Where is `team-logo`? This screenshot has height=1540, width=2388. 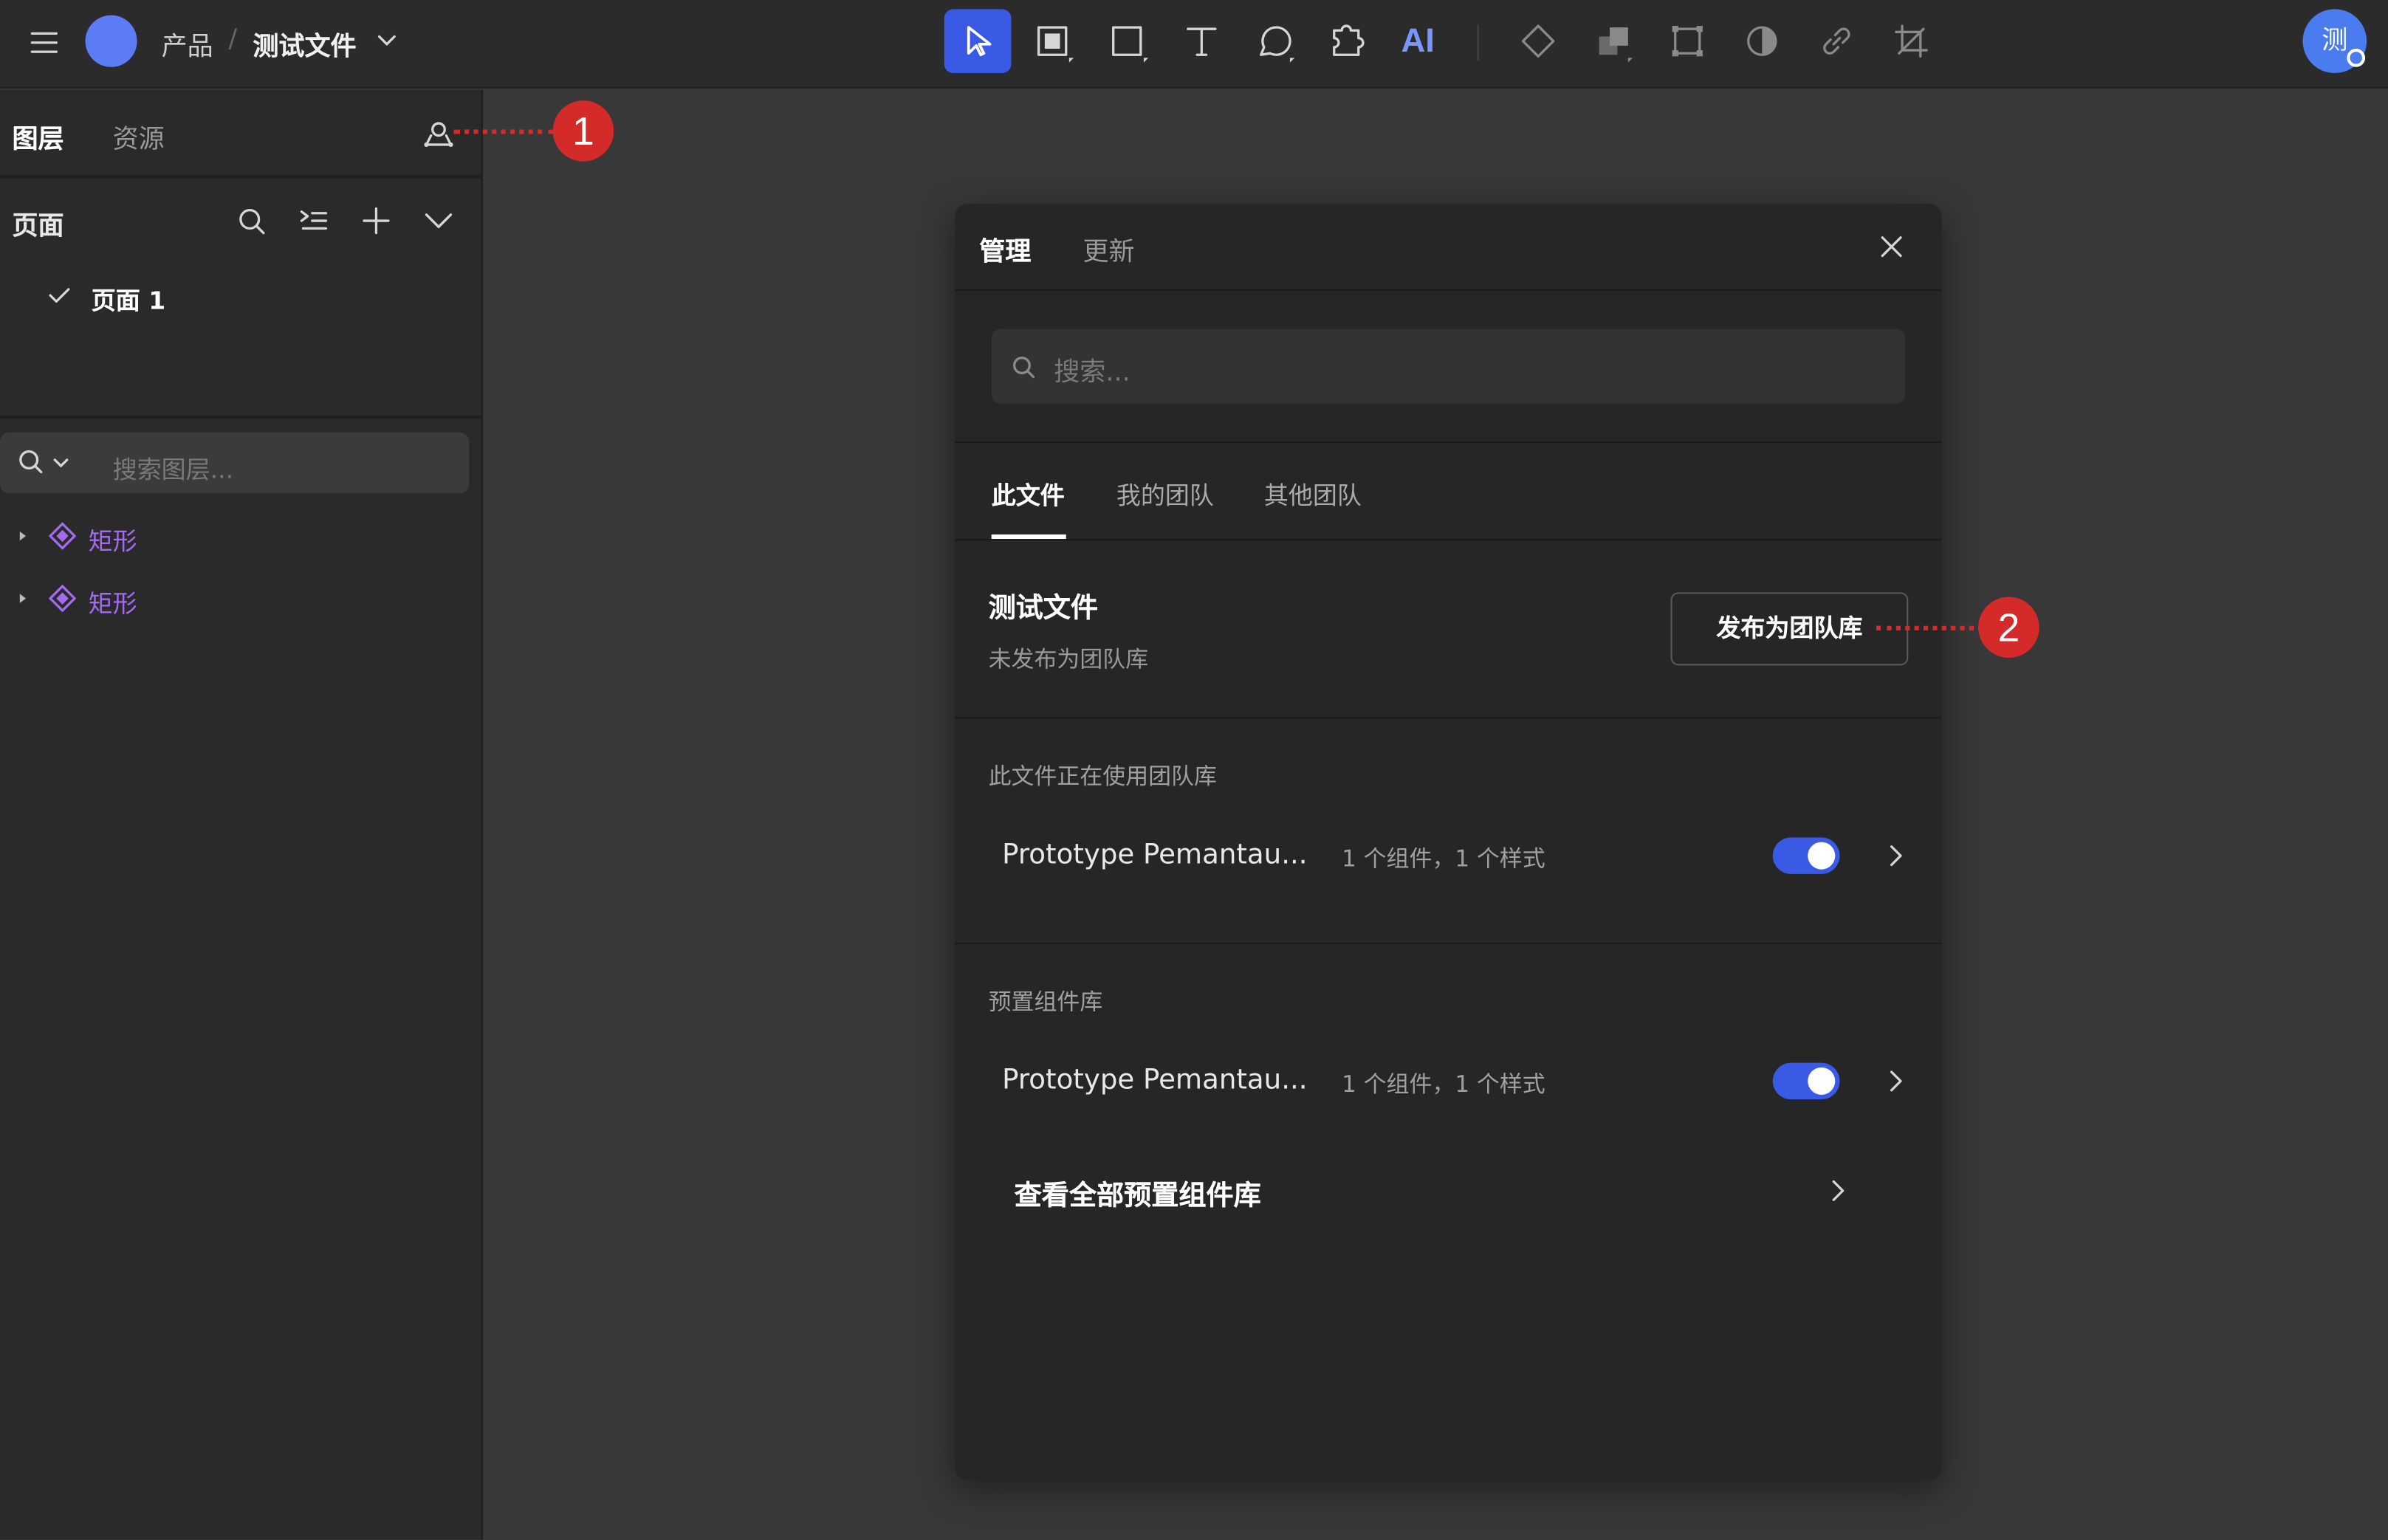 team-logo is located at coordinates (111, 41).